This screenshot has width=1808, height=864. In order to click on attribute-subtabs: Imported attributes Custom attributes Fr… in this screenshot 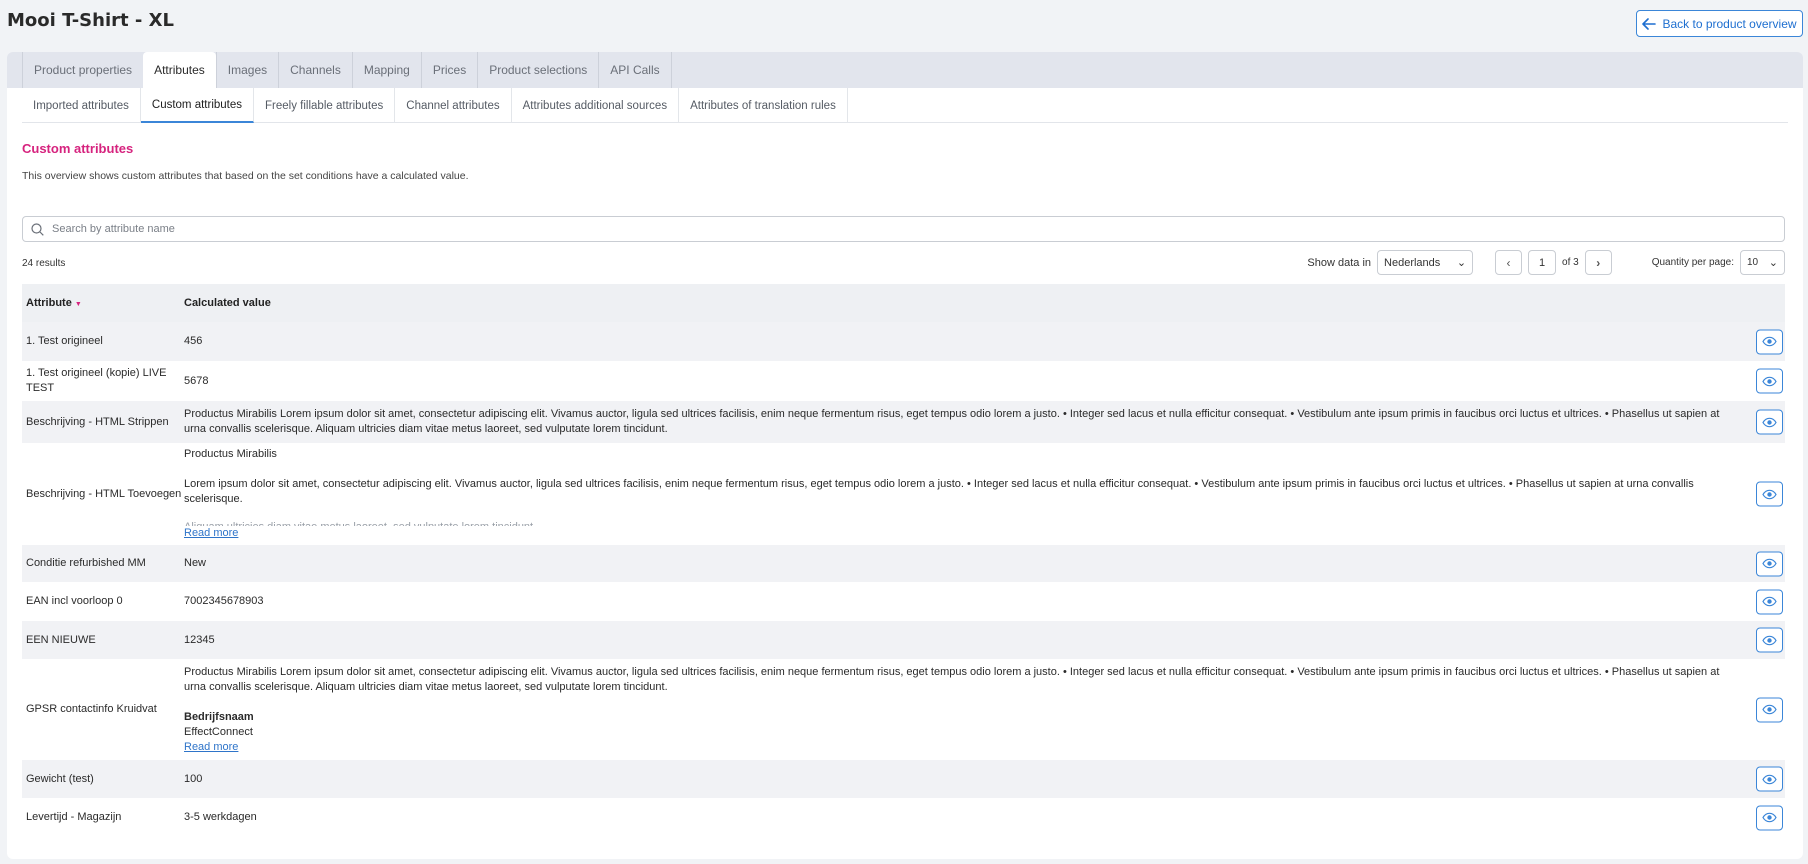, I will do `click(905, 105)`.